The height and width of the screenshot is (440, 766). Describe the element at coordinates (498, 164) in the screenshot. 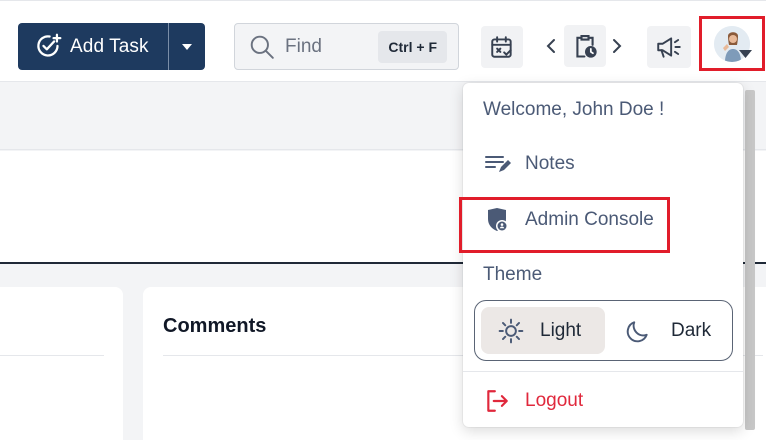

I see `notes-icon` at that location.